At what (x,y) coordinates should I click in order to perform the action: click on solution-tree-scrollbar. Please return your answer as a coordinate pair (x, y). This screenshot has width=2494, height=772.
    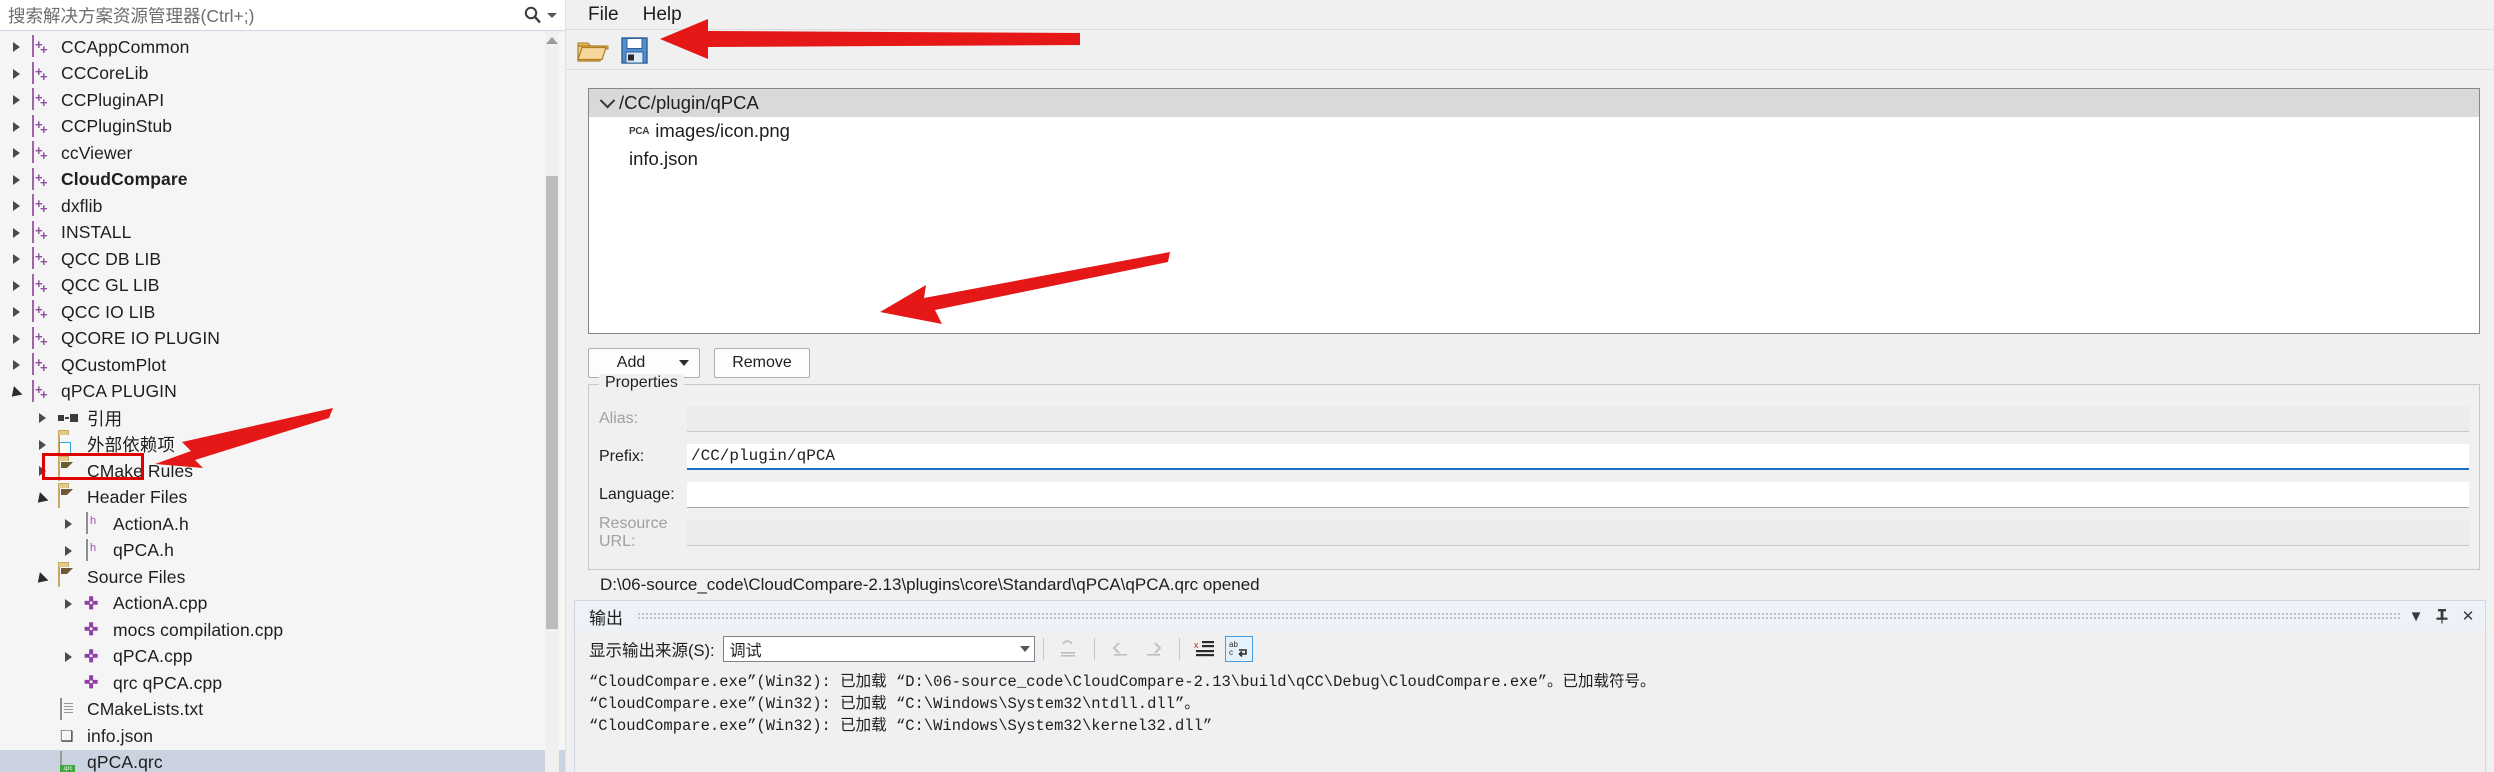
    Looking at the image, I should click on (552, 401).